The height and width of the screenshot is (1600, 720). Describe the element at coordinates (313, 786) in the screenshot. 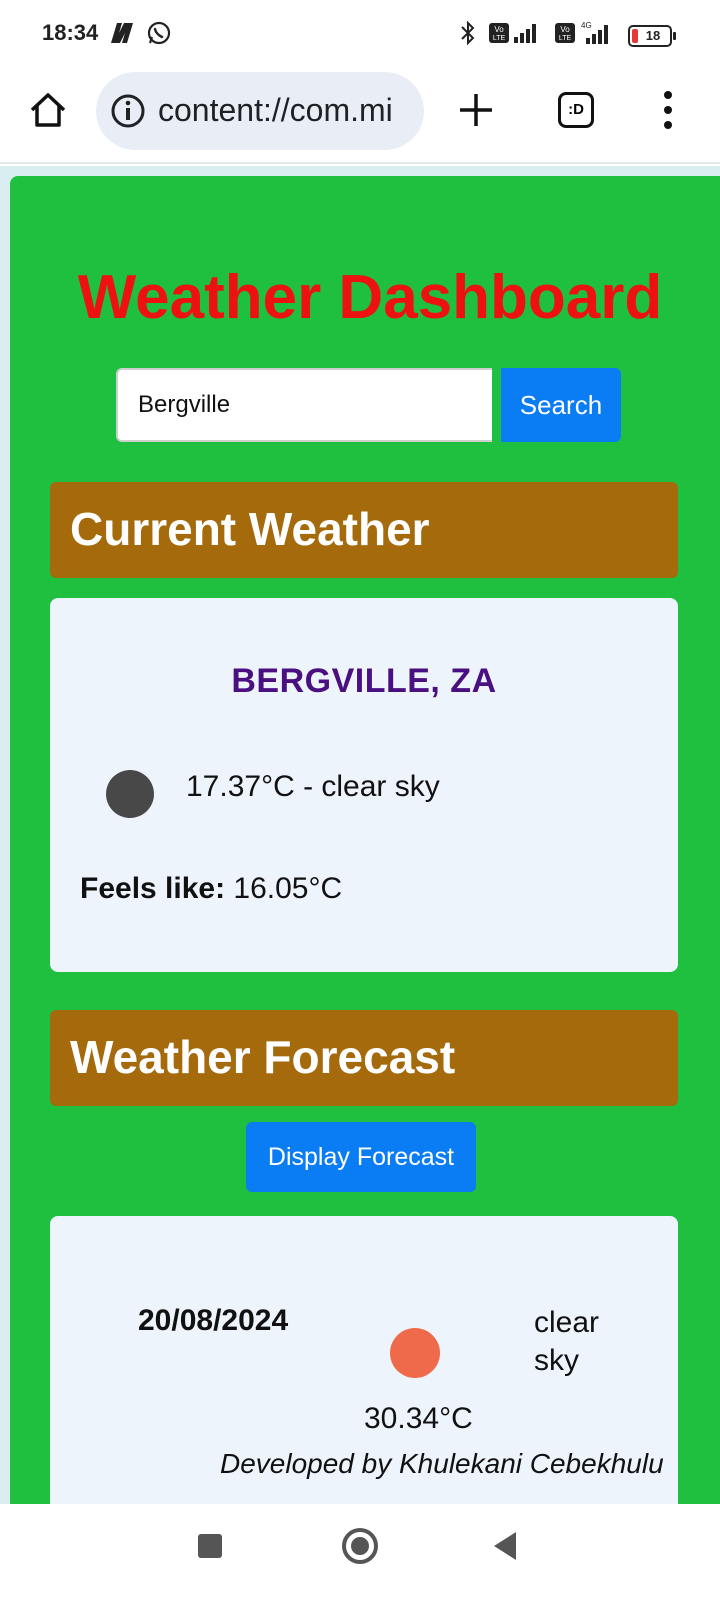

I see `current-temperature: 17.37°C - clear sky` at that location.